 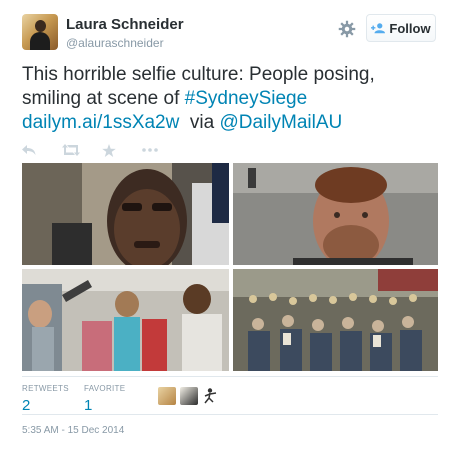 I want to click on avatar-head, so click(x=40, y=26).